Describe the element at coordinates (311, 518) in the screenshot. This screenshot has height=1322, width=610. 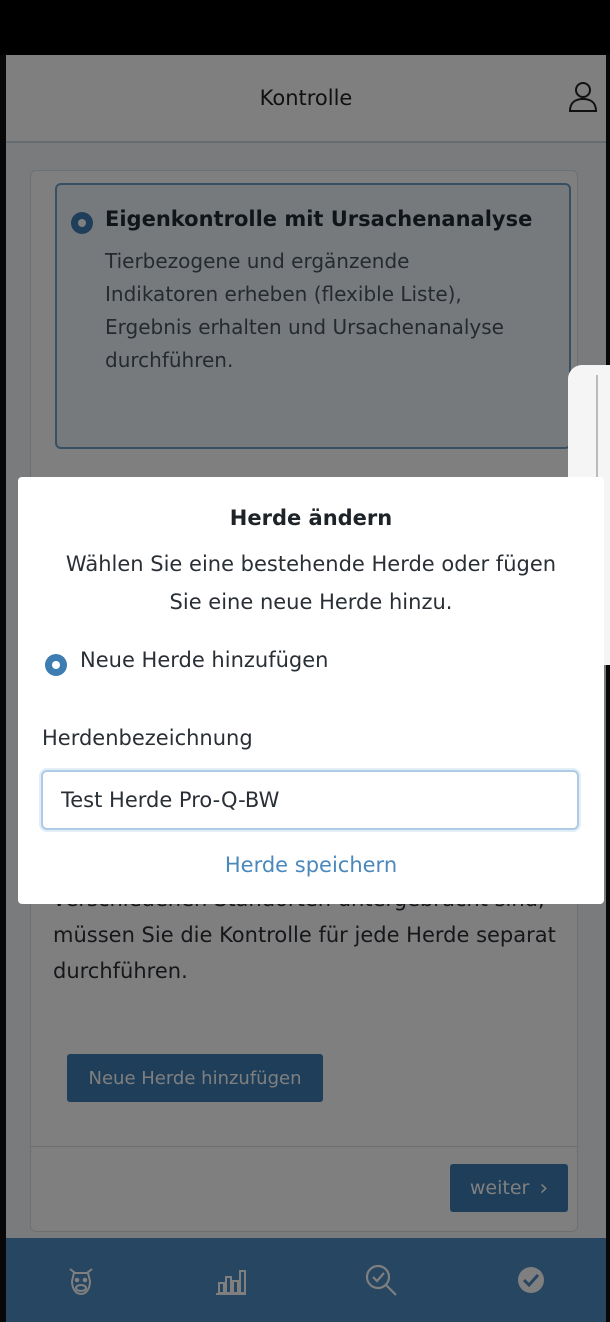
I see `dialog-title: Herde ändern` at that location.